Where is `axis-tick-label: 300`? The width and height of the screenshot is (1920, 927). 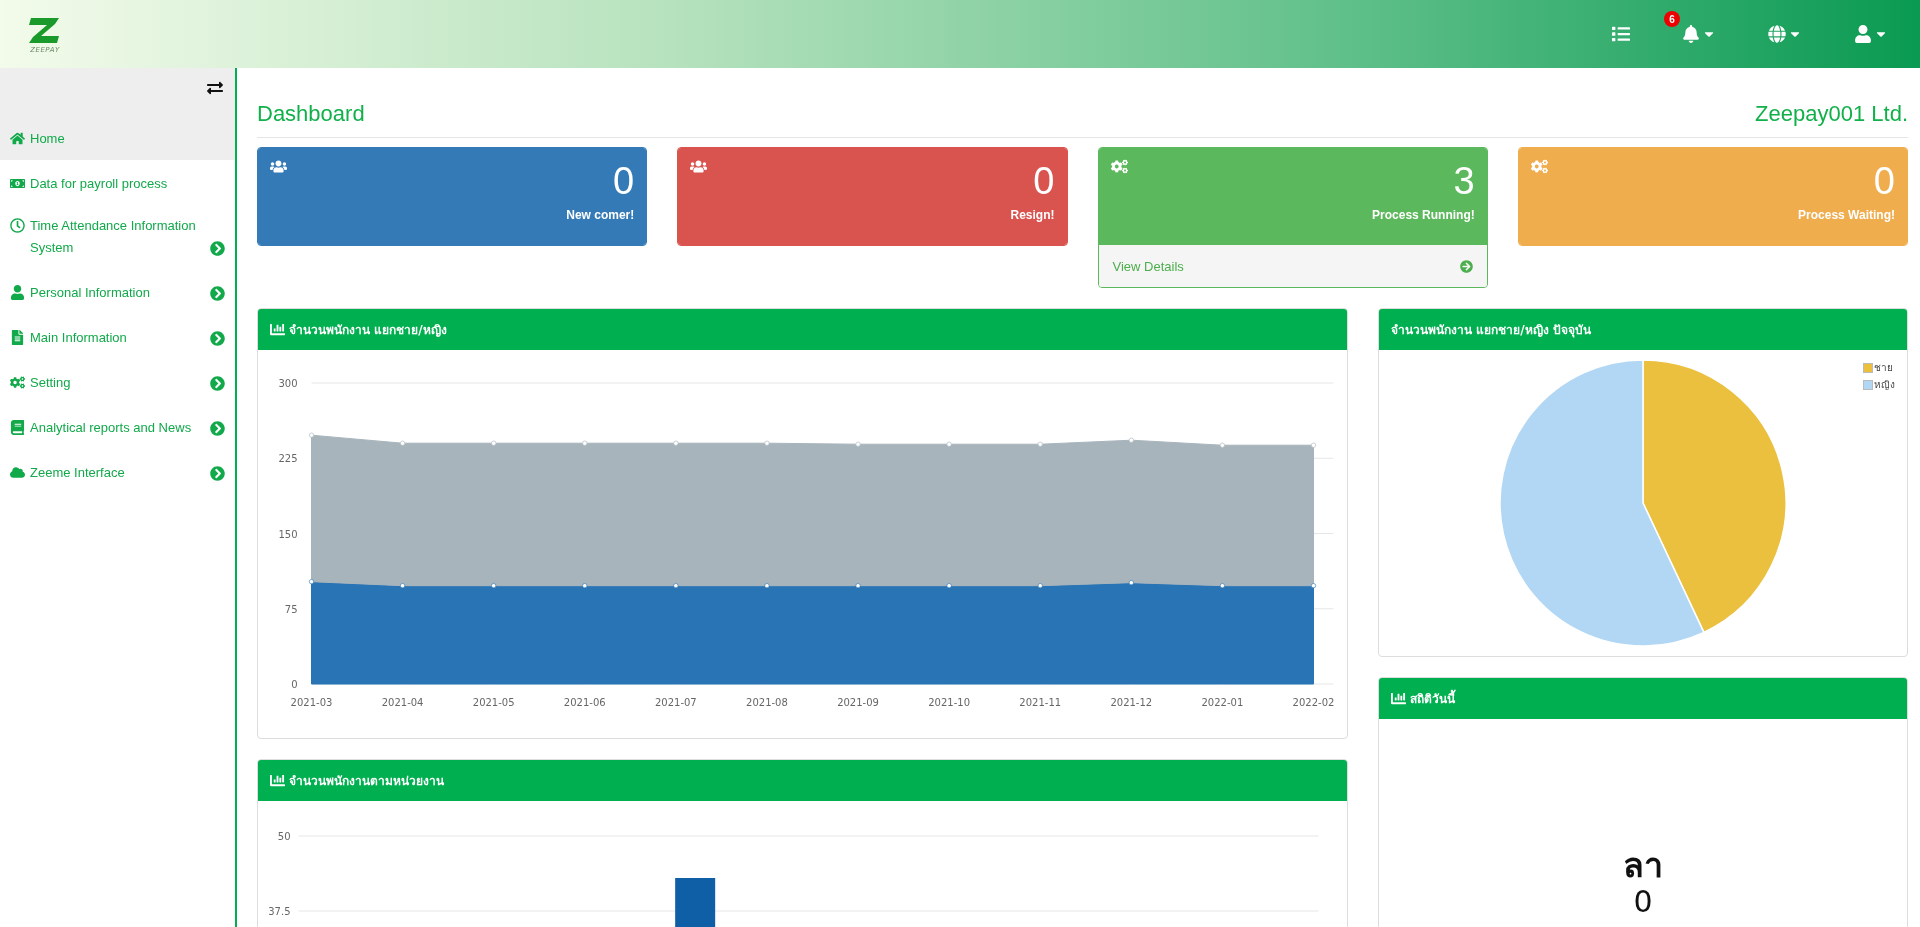 axis-tick-label: 300 is located at coordinates (288, 383).